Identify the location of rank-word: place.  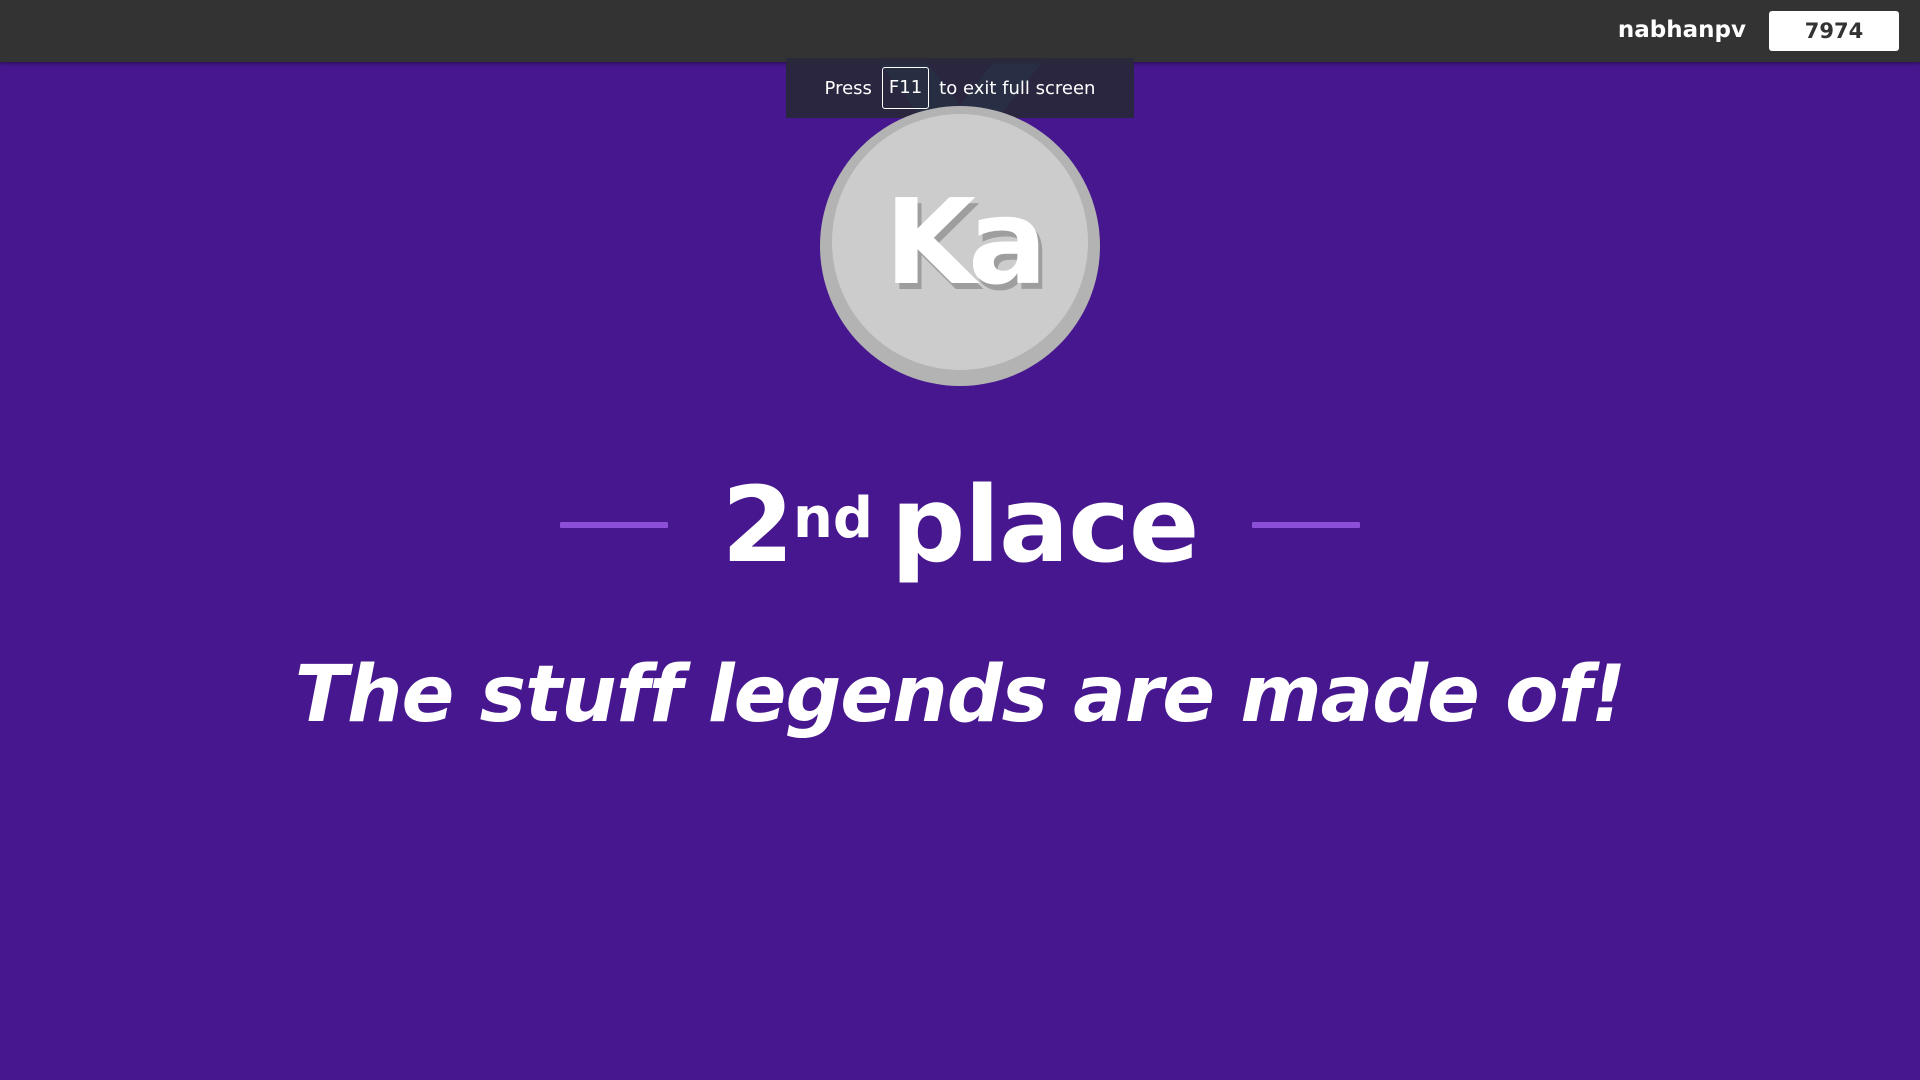
(1044, 525).